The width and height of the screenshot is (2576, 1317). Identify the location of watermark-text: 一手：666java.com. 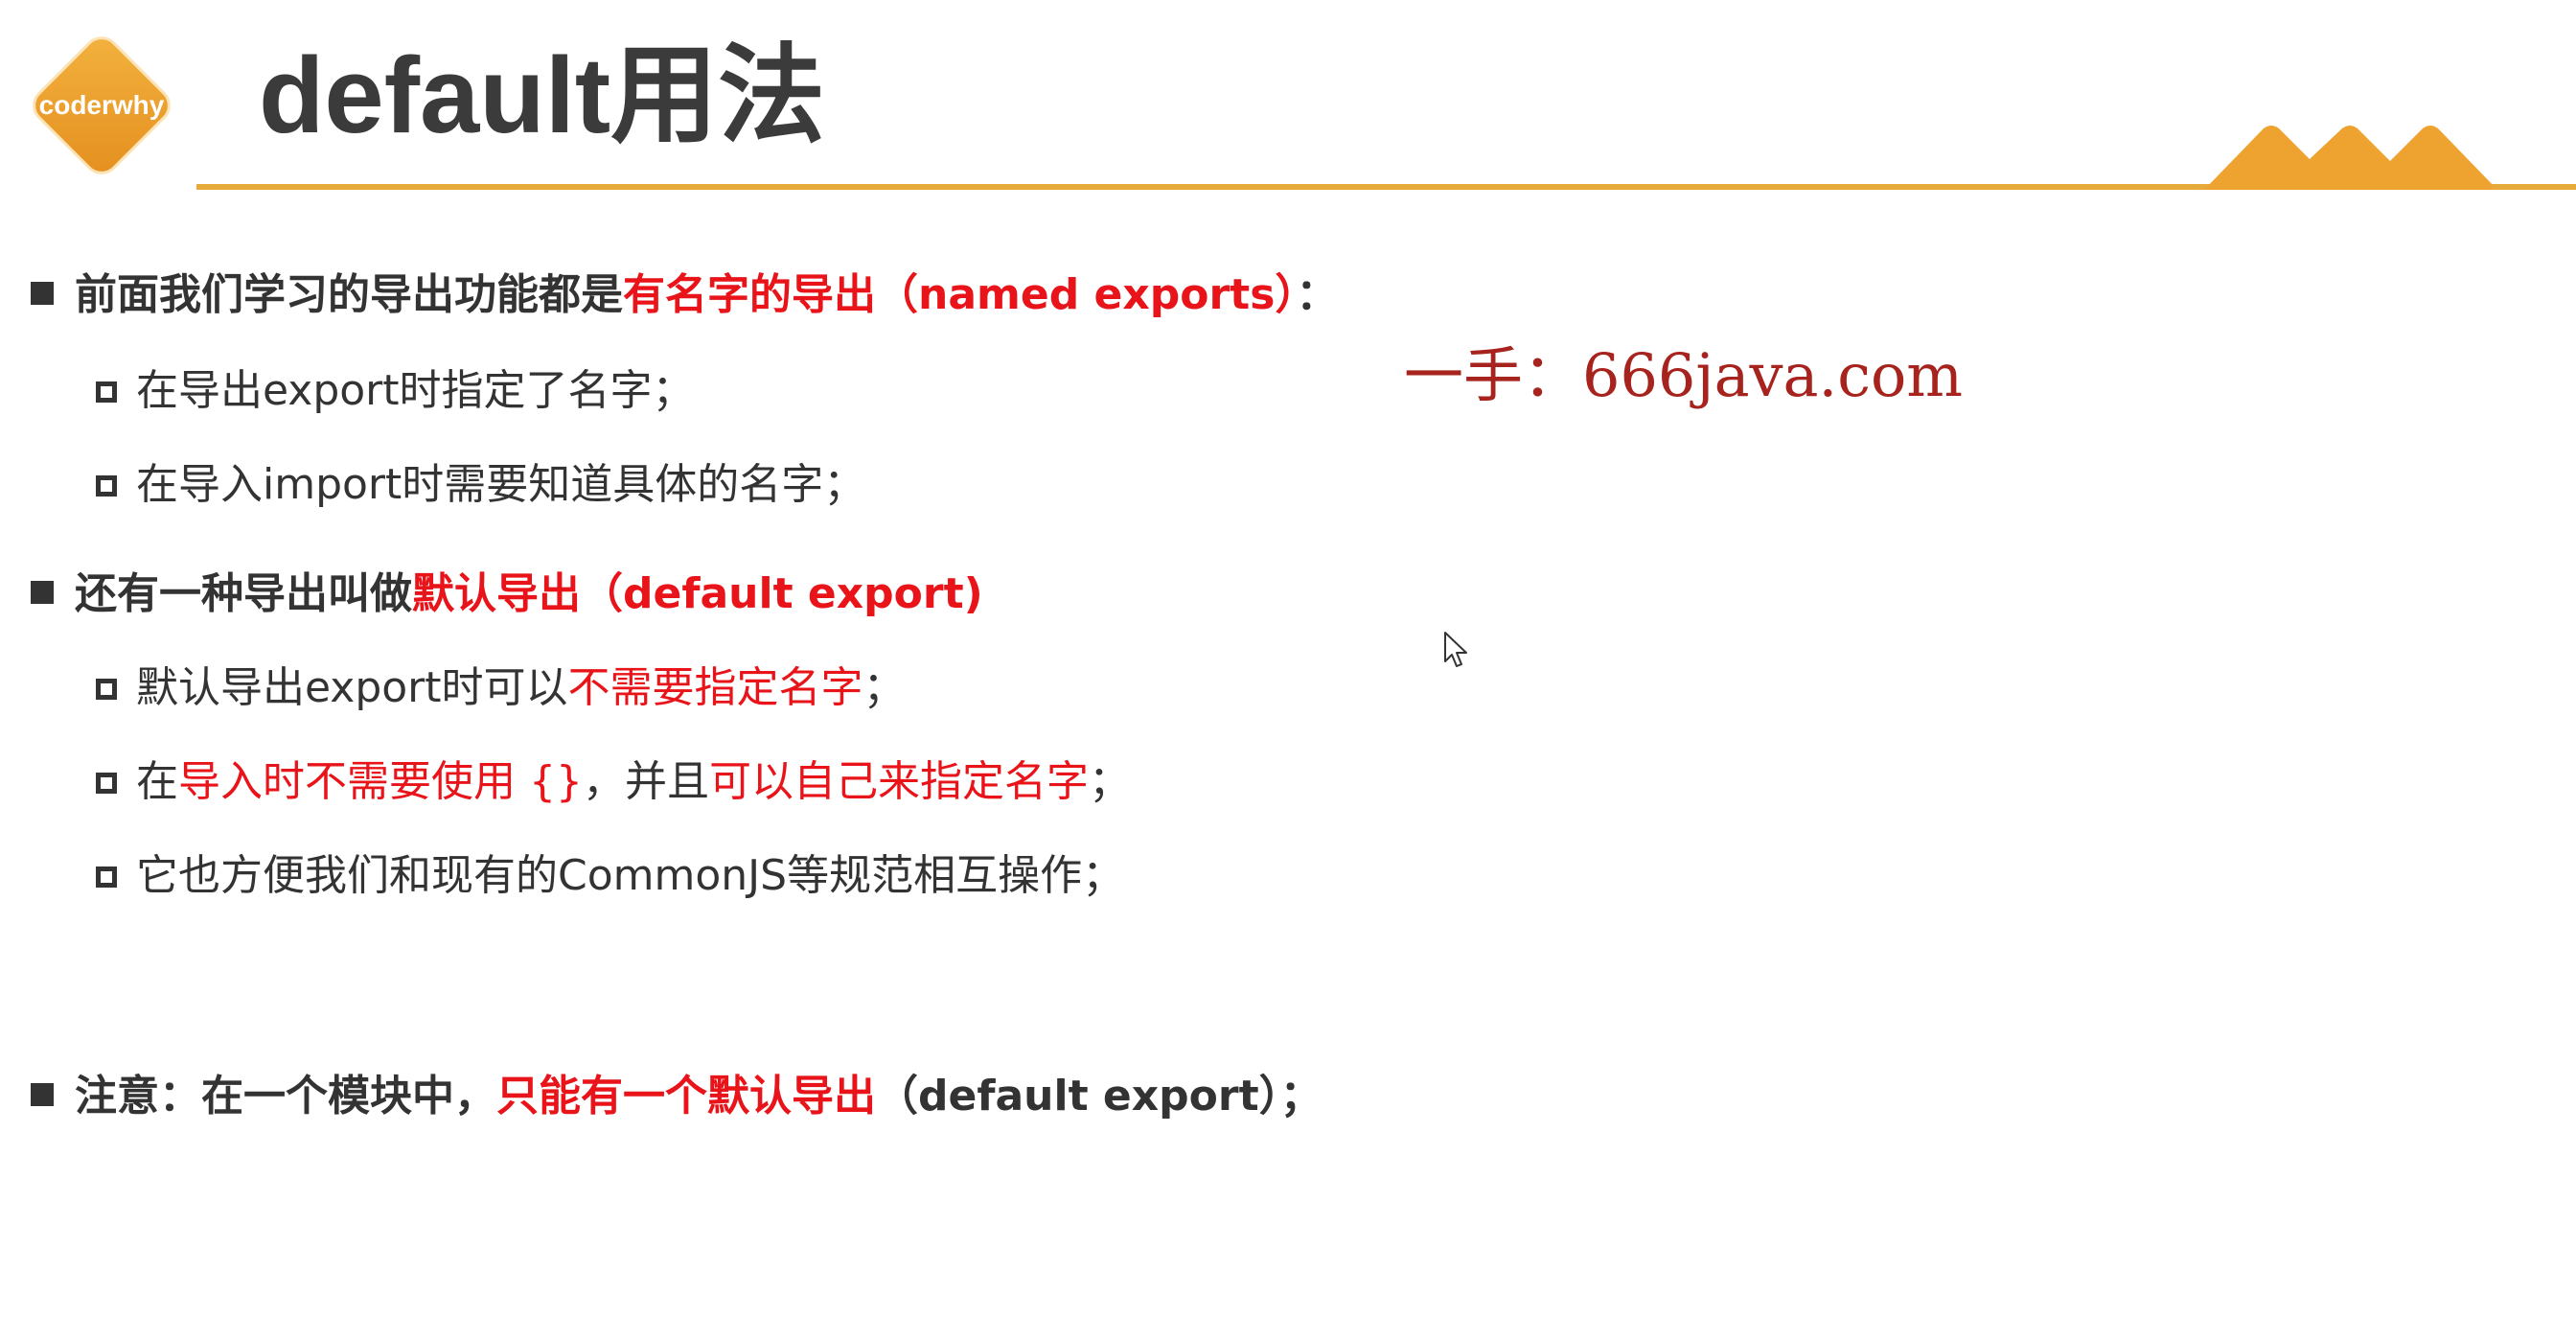
(1684, 375).